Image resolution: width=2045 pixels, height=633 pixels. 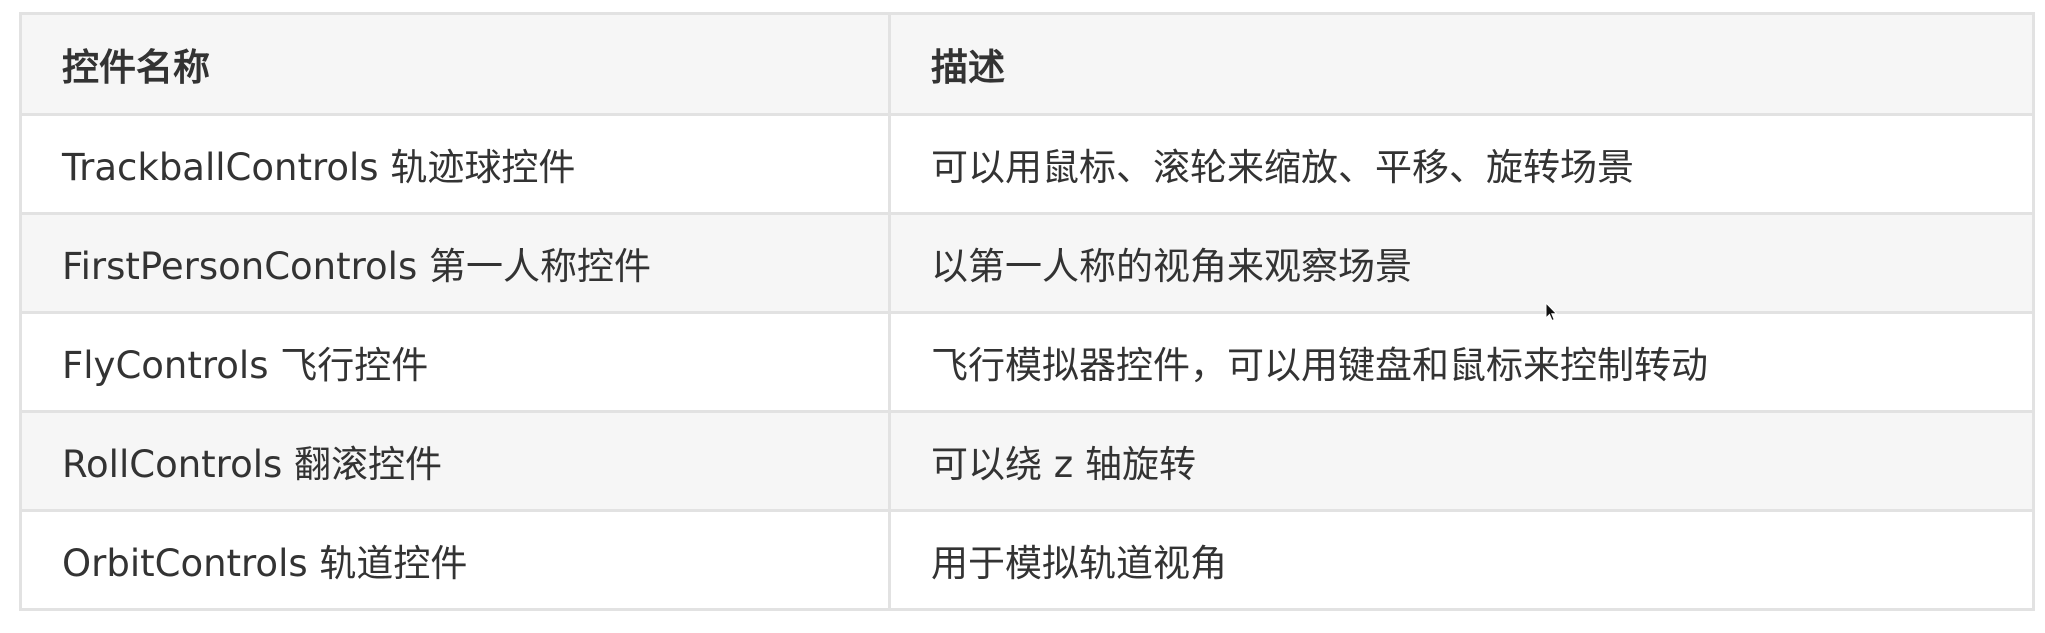 What do you see at coordinates (1551, 312) in the screenshot?
I see `mouse-pointer-icon` at bounding box center [1551, 312].